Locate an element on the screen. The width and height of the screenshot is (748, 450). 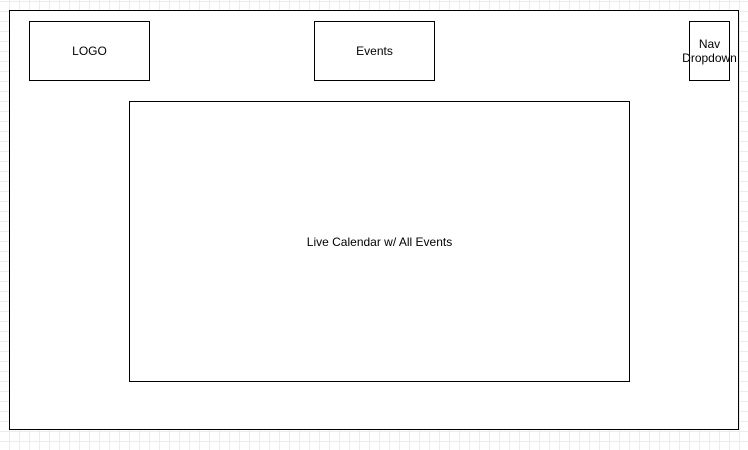
events-box: Events is located at coordinates (374, 51).